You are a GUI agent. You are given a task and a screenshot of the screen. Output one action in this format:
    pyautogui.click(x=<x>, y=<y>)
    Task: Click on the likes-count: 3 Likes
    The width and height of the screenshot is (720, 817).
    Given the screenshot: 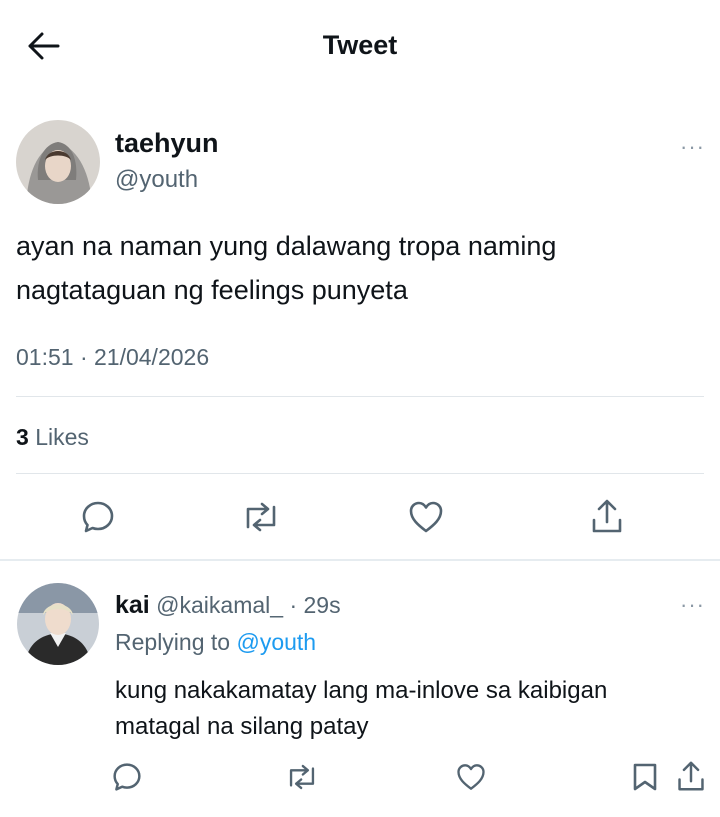 What is the action you would take?
    pyautogui.click(x=52, y=437)
    